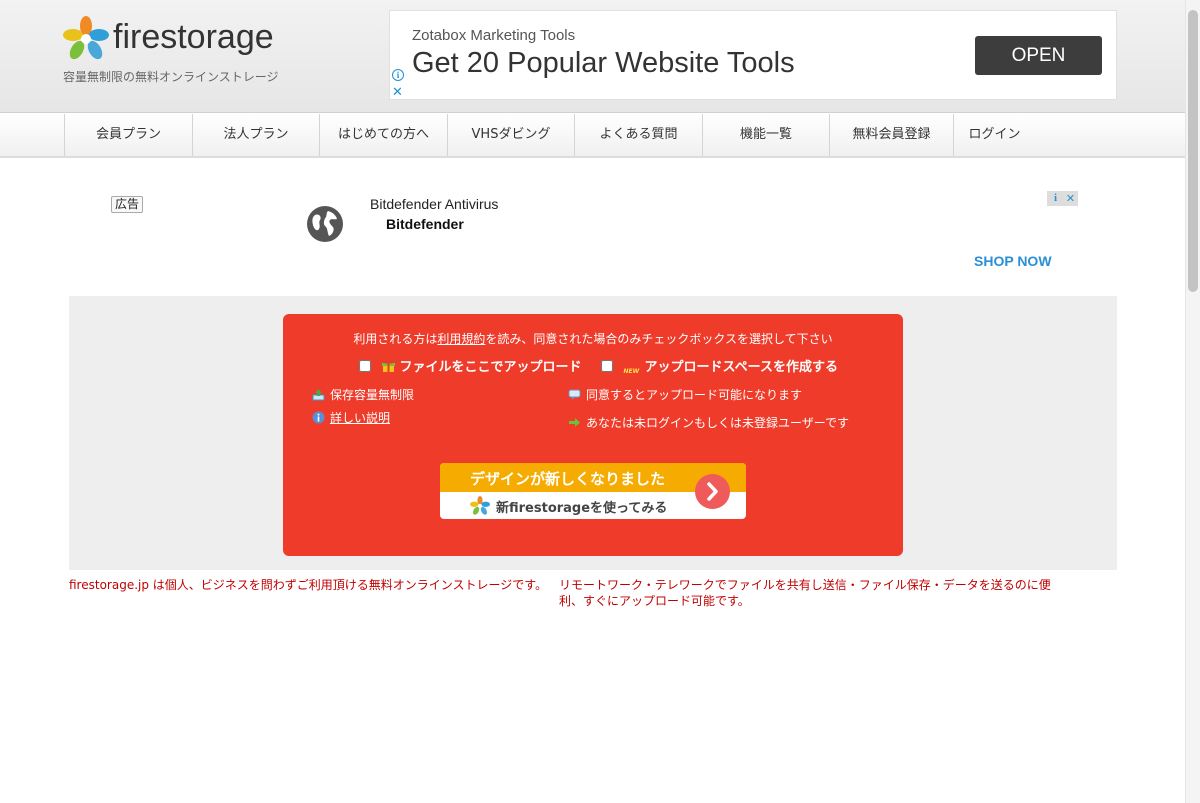  Describe the element at coordinates (372, 395) in the screenshot. I see `info-unlimited-text: 保存容量無制限` at that location.